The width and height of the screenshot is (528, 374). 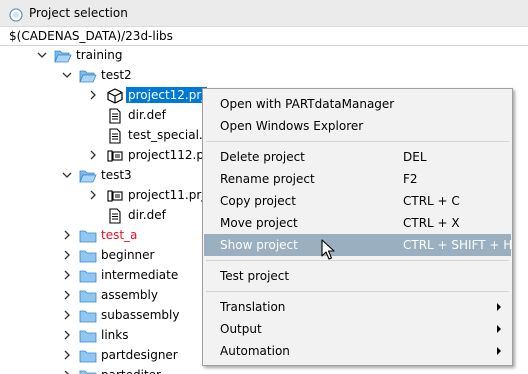 What do you see at coordinates (115, 335) in the screenshot?
I see `tree-item-label: links` at bounding box center [115, 335].